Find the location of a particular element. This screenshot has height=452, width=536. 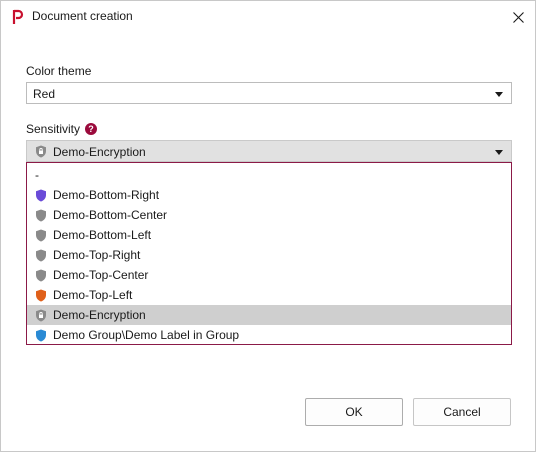

close-icon is located at coordinates (518, 17).